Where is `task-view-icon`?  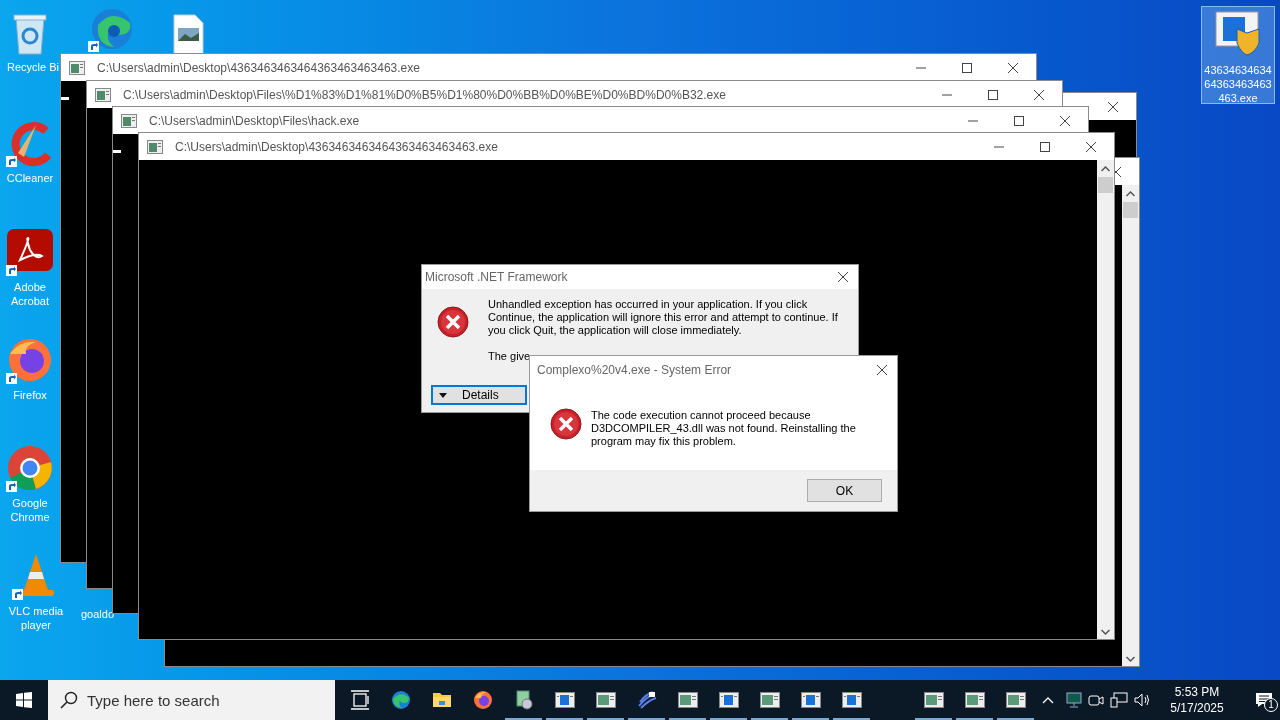 task-view-icon is located at coordinates (359, 700).